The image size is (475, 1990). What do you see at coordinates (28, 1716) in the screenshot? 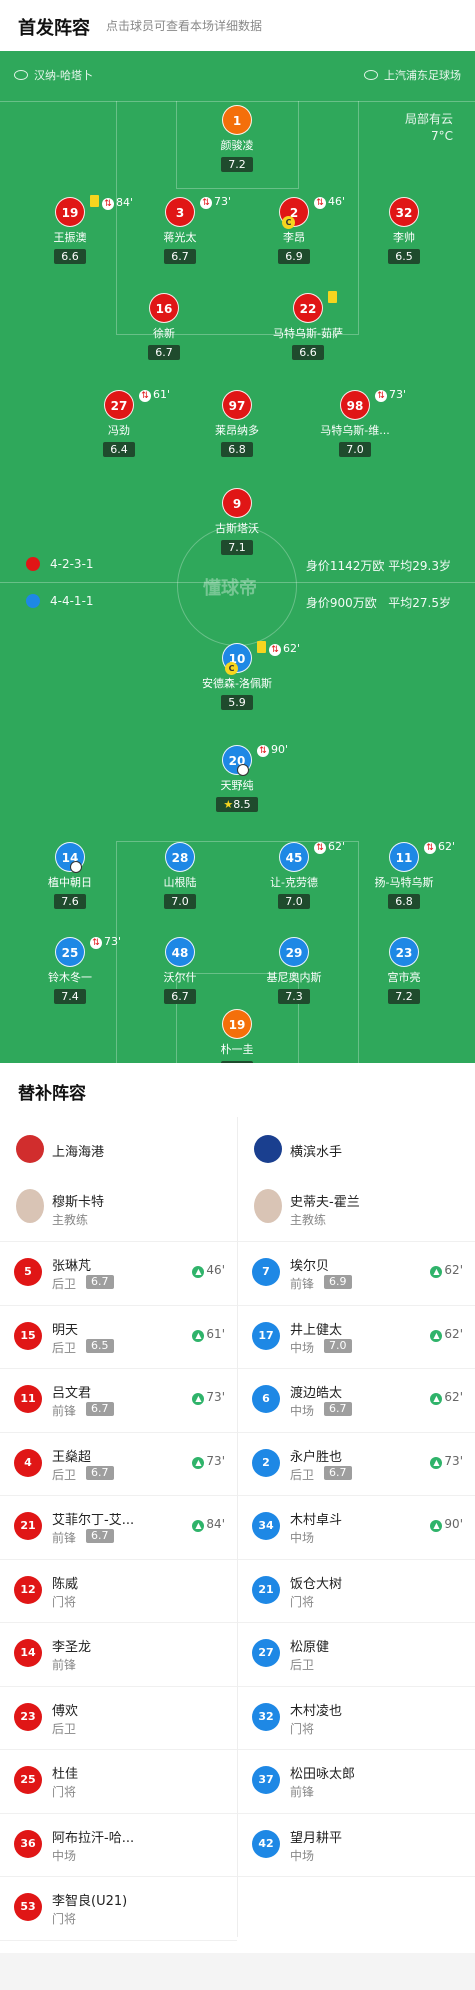
I see `jersey-number: 23` at bounding box center [28, 1716].